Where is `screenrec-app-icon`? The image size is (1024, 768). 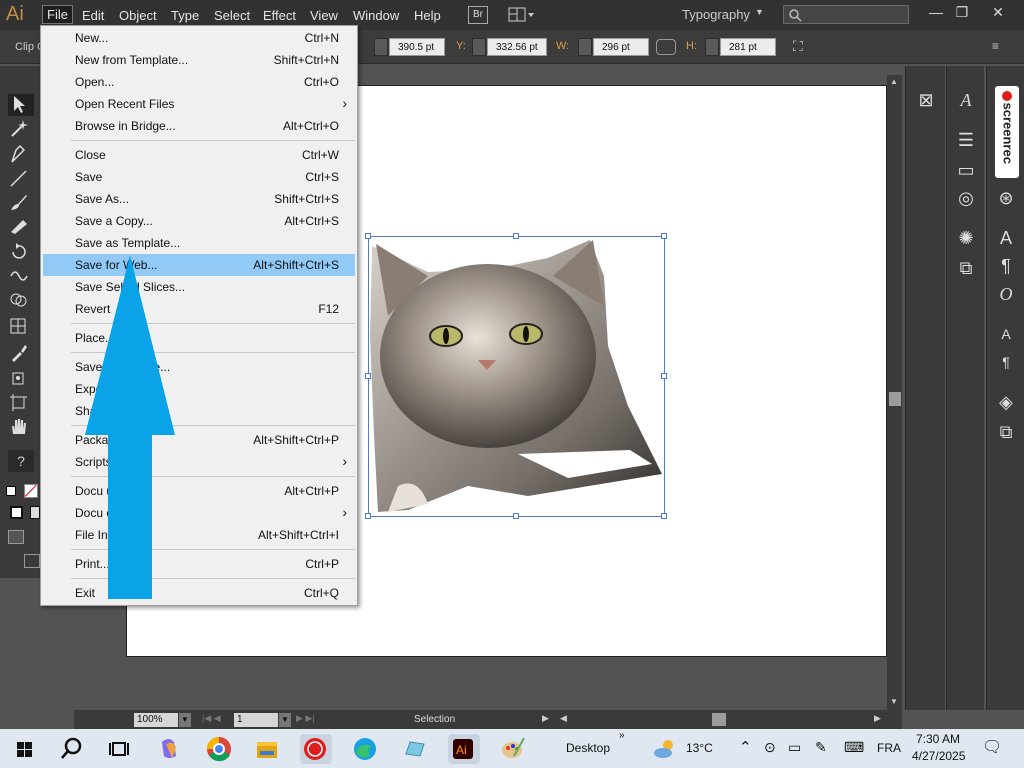
screenrec-app-icon is located at coordinates (316, 749).